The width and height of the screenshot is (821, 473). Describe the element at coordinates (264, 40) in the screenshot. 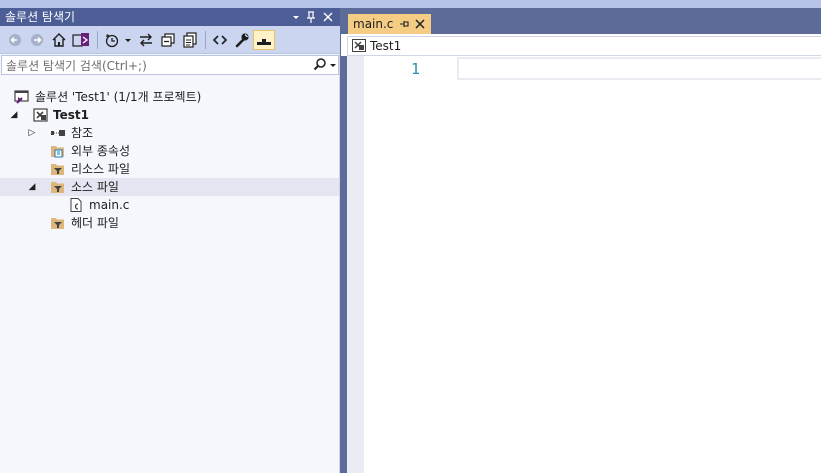

I see `preview-icon` at that location.